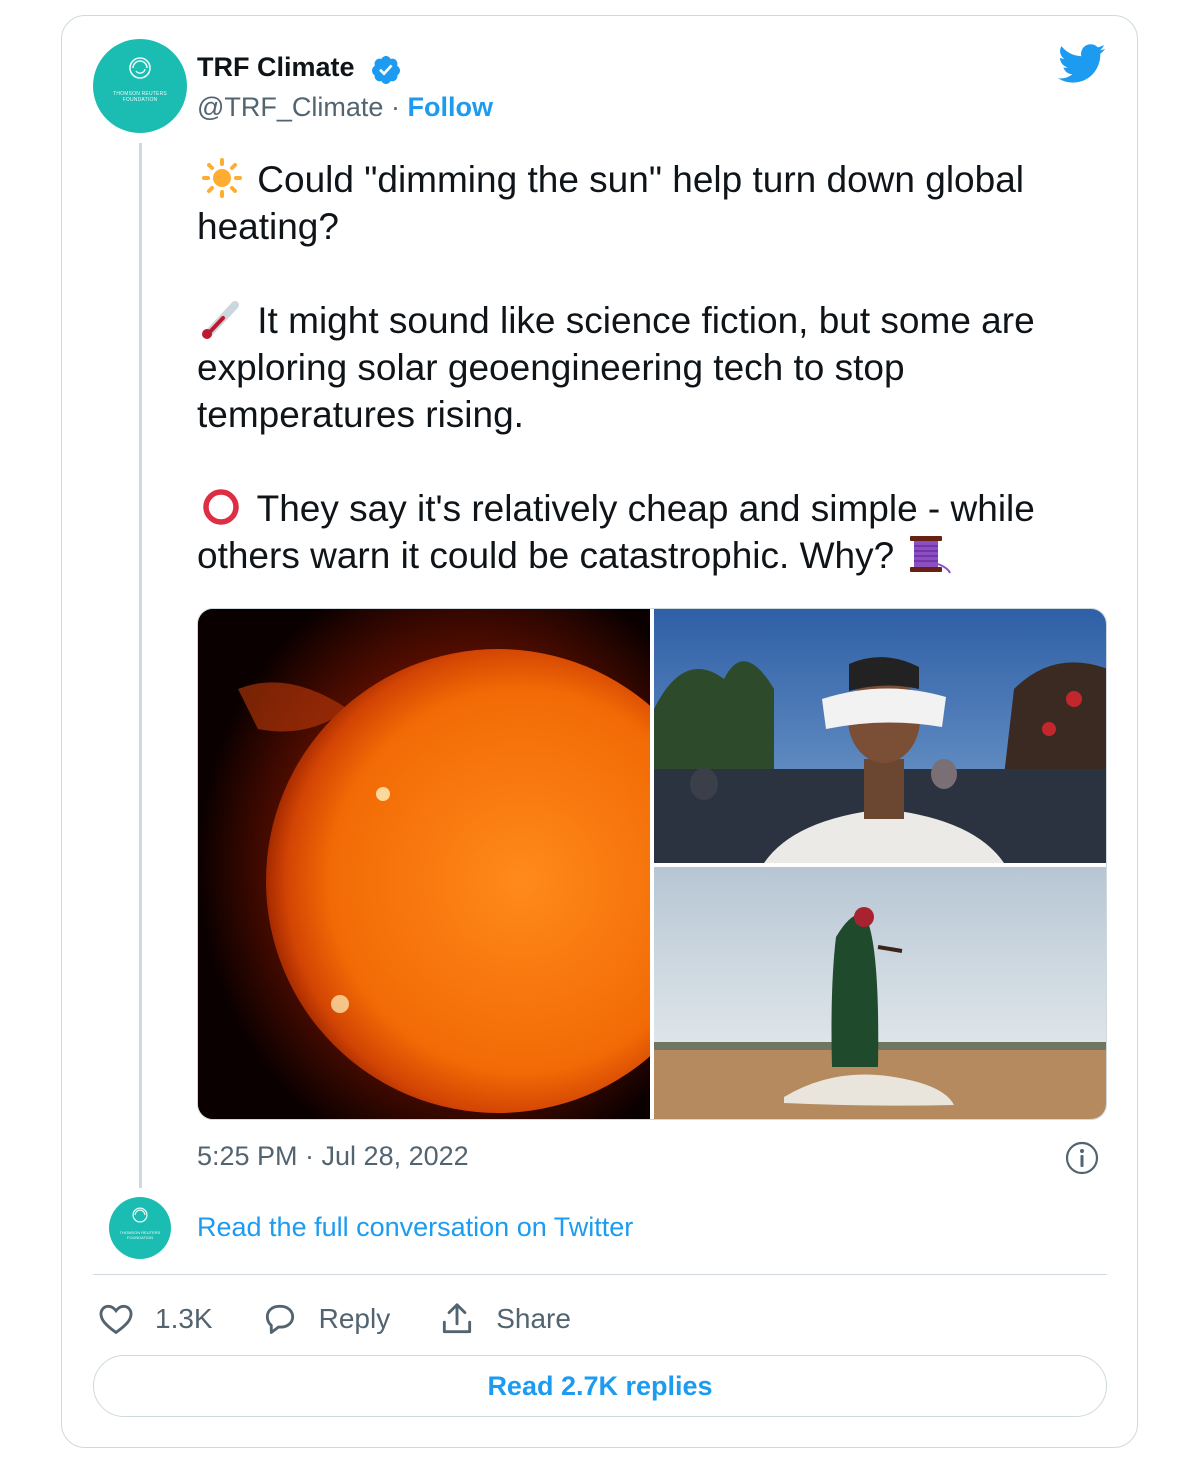 The height and width of the screenshot is (1461, 1200). What do you see at coordinates (385, 70) in the screenshot?
I see `verified-badge-icon` at bounding box center [385, 70].